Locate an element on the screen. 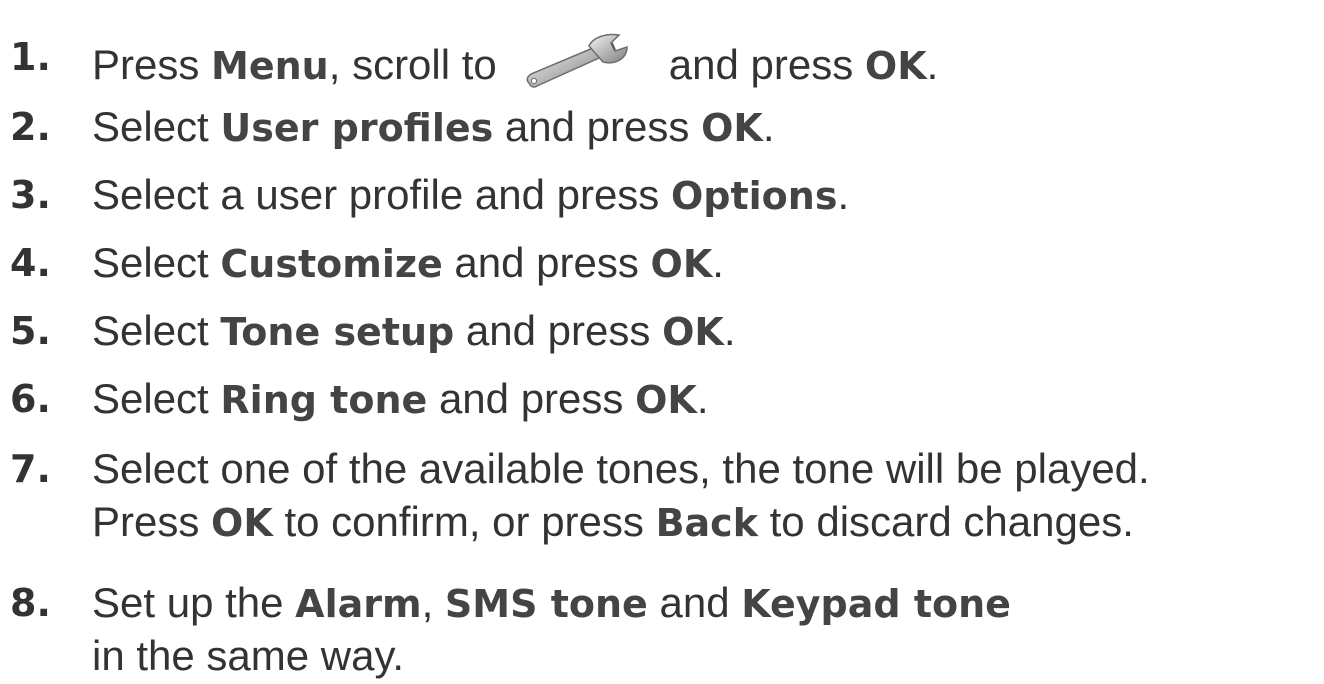 The width and height of the screenshot is (1324, 684). step-text-run: , scroll to is located at coordinates (412, 64).